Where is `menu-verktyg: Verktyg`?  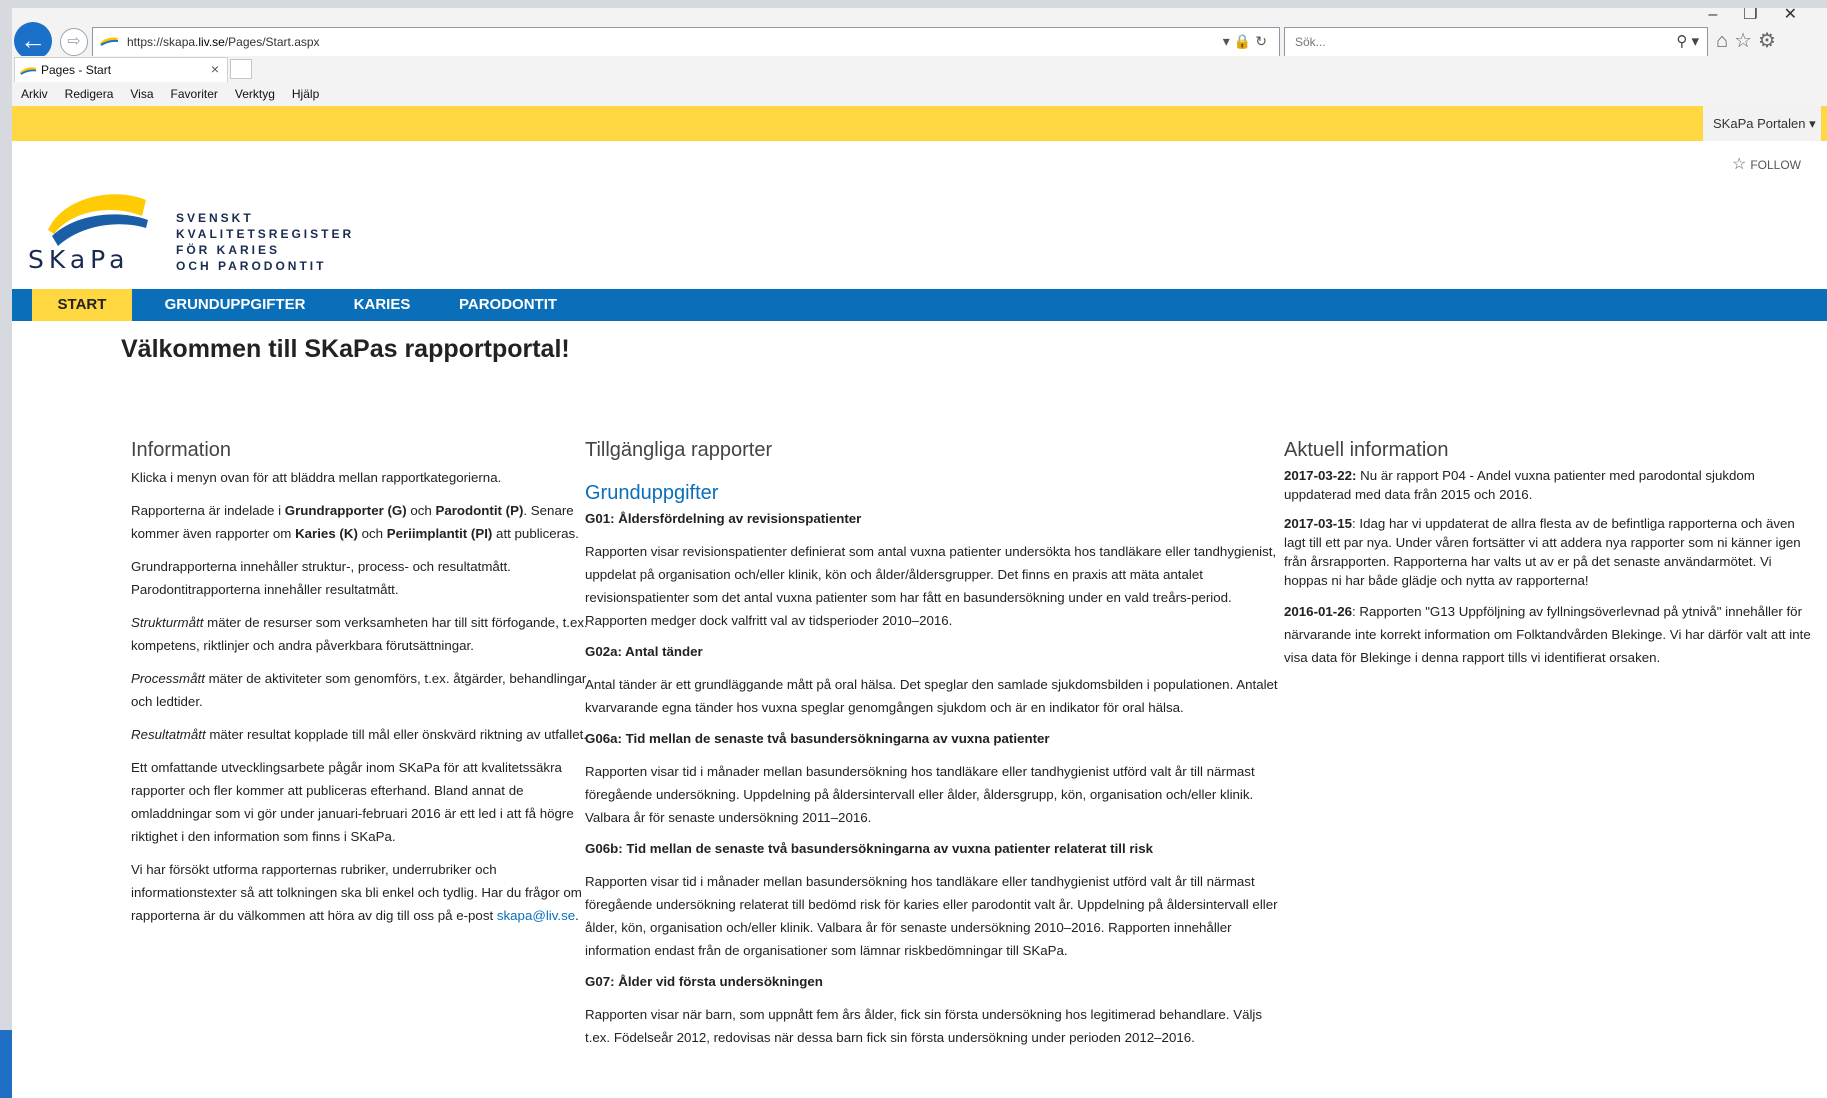 menu-verktyg: Verktyg is located at coordinates (254, 91).